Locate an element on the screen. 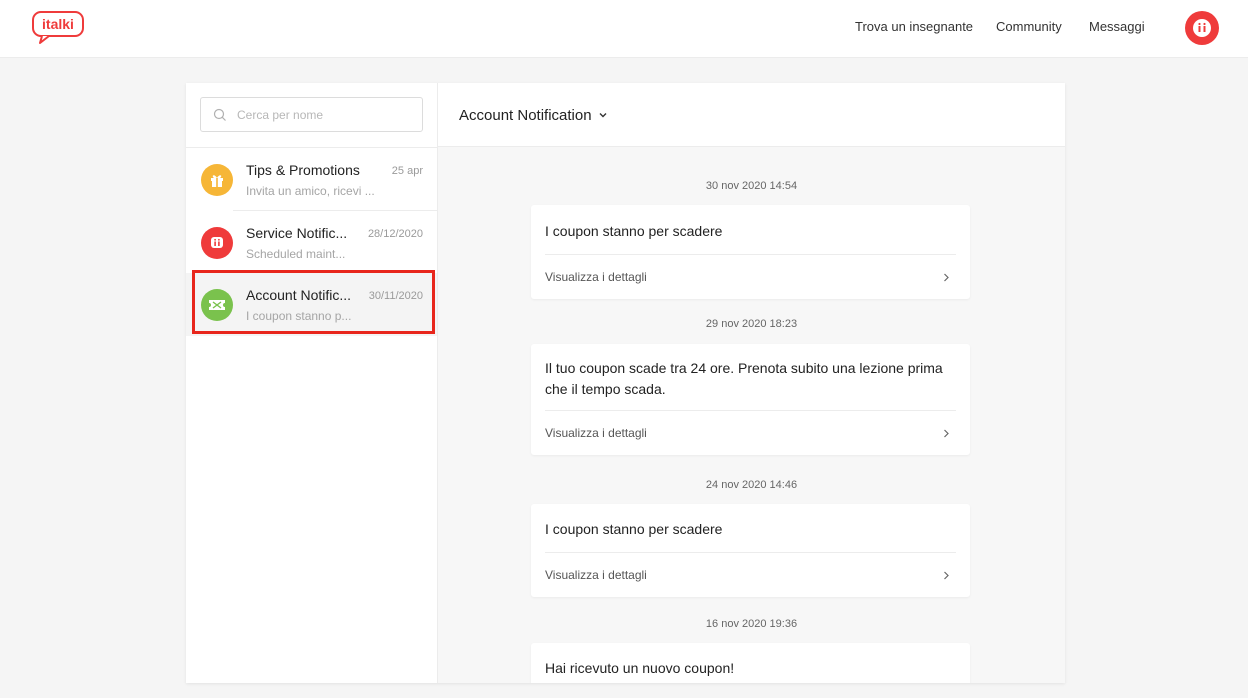 This screenshot has height=698, width=1248. message-pane-header: Account Notification is located at coordinates (751, 115).